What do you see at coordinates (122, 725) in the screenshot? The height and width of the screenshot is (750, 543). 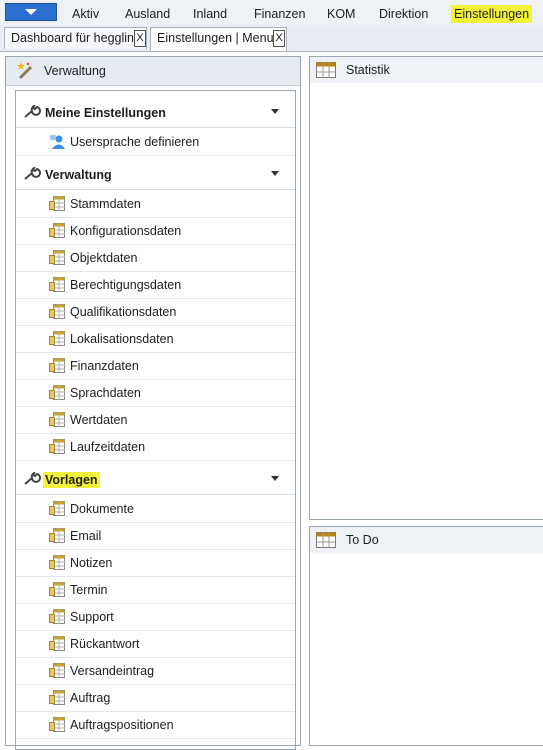 I see `vorlagen-row-label: Auftragspositionen` at bounding box center [122, 725].